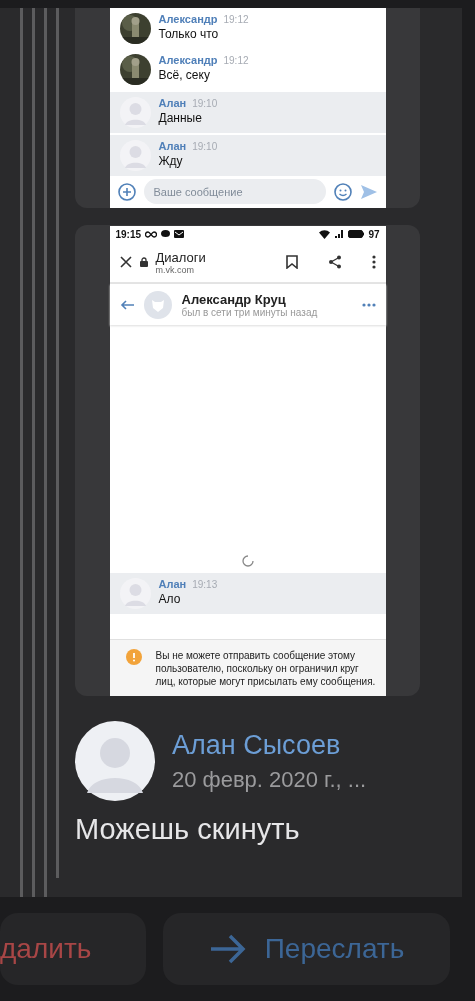 This screenshot has width=475, height=1001. What do you see at coordinates (181, 257) in the screenshot?
I see `page-title: Диалоги` at bounding box center [181, 257].